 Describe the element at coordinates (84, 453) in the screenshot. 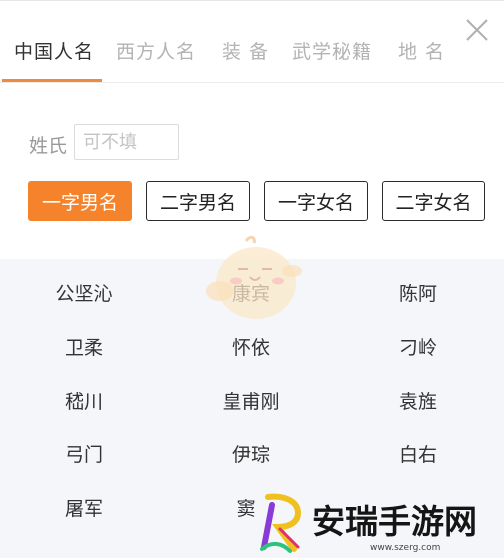

I see `name-item: 弓门` at that location.